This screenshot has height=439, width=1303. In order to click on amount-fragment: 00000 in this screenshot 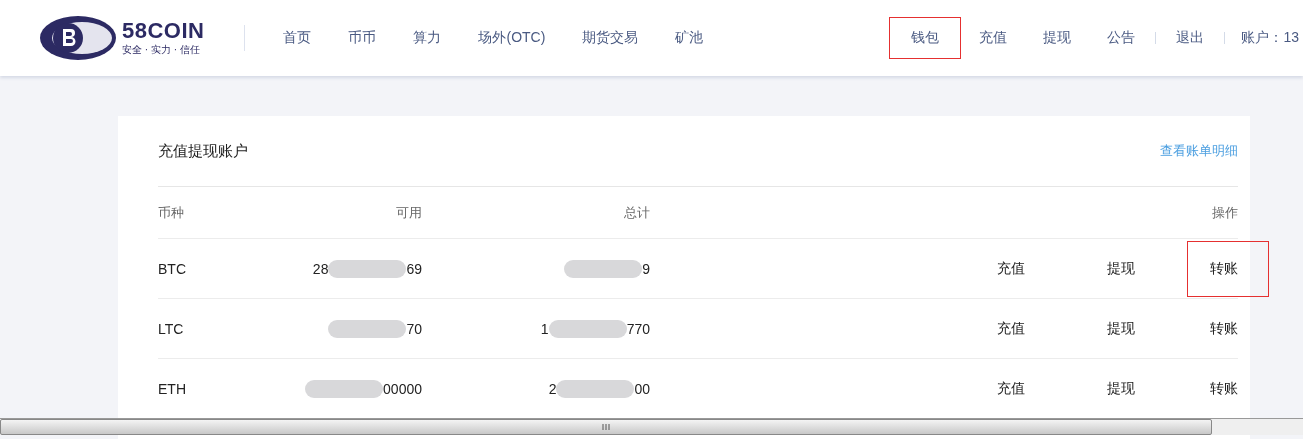, I will do `click(402, 388)`.